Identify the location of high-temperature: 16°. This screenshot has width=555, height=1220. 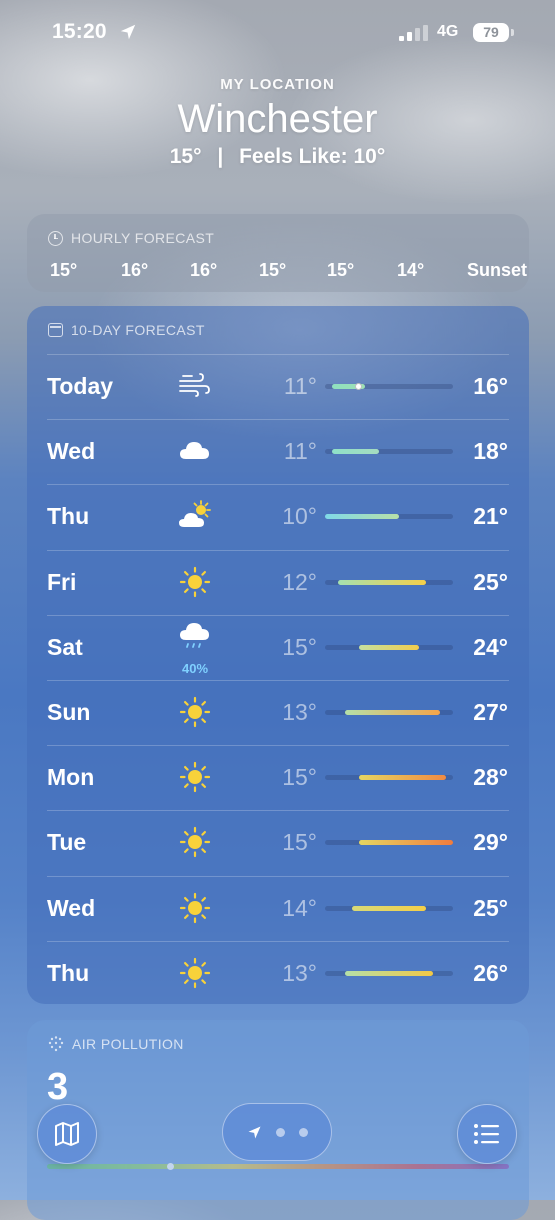
(490, 386).